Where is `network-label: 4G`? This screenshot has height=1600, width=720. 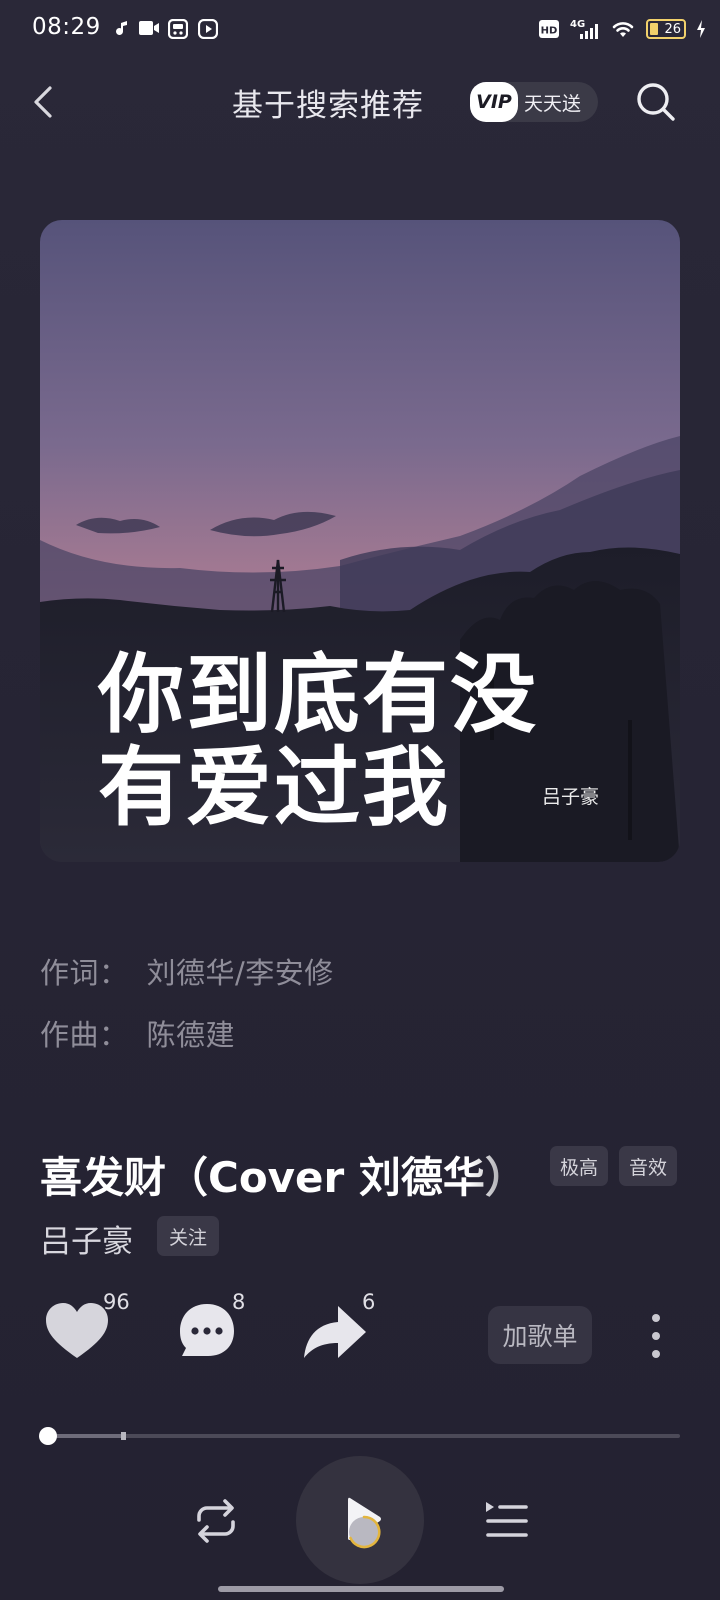
network-label: 4G is located at coordinates (577, 24).